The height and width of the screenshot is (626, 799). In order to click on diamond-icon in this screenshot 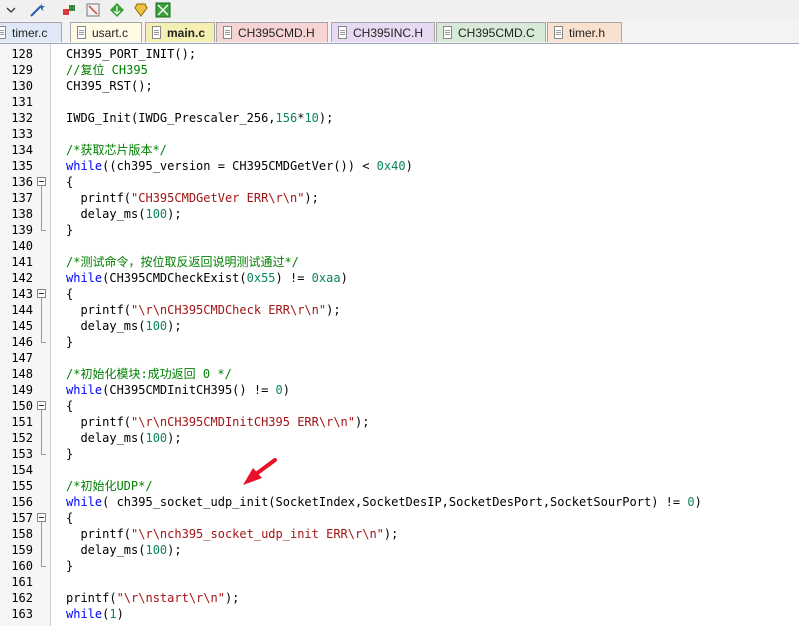, I will do `click(141, 9)`.